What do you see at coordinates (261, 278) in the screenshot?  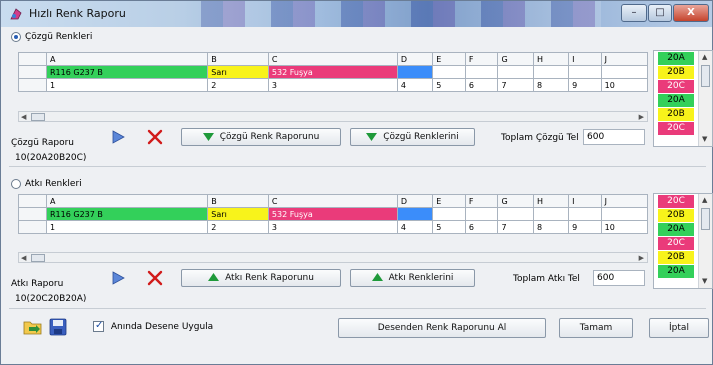 I see `weft-color-report-button: Atkı Renk Raporunu` at bounding box center [261, 278].